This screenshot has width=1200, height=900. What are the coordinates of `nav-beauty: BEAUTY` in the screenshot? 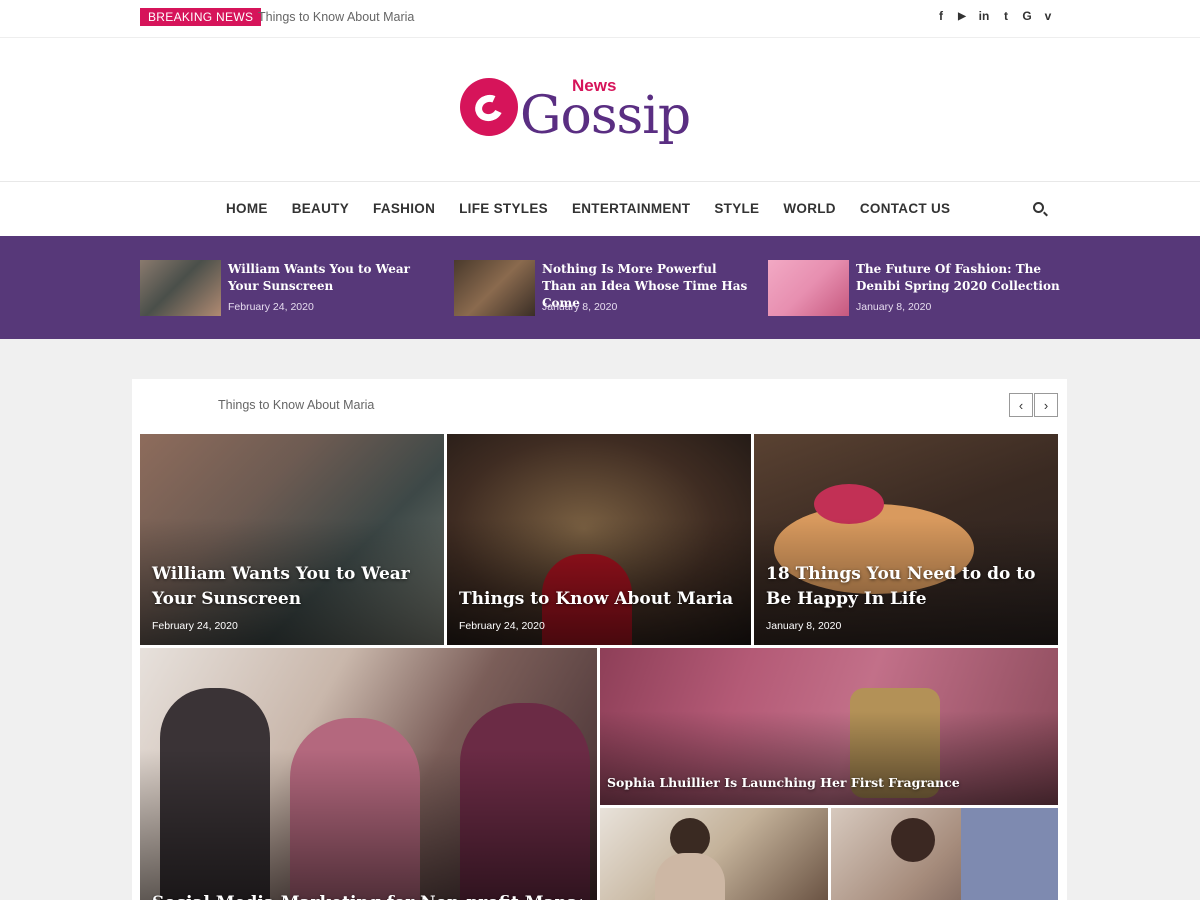 It's located at (320, 209).